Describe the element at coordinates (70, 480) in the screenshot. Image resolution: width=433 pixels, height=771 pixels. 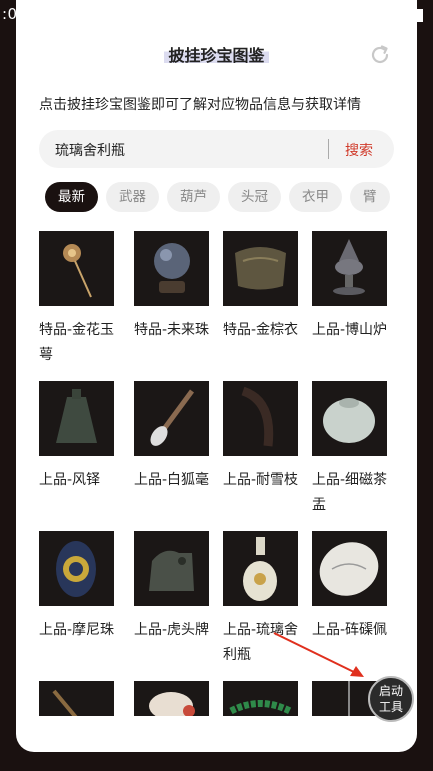
I see `item-label: 上品-风铎` at that location.